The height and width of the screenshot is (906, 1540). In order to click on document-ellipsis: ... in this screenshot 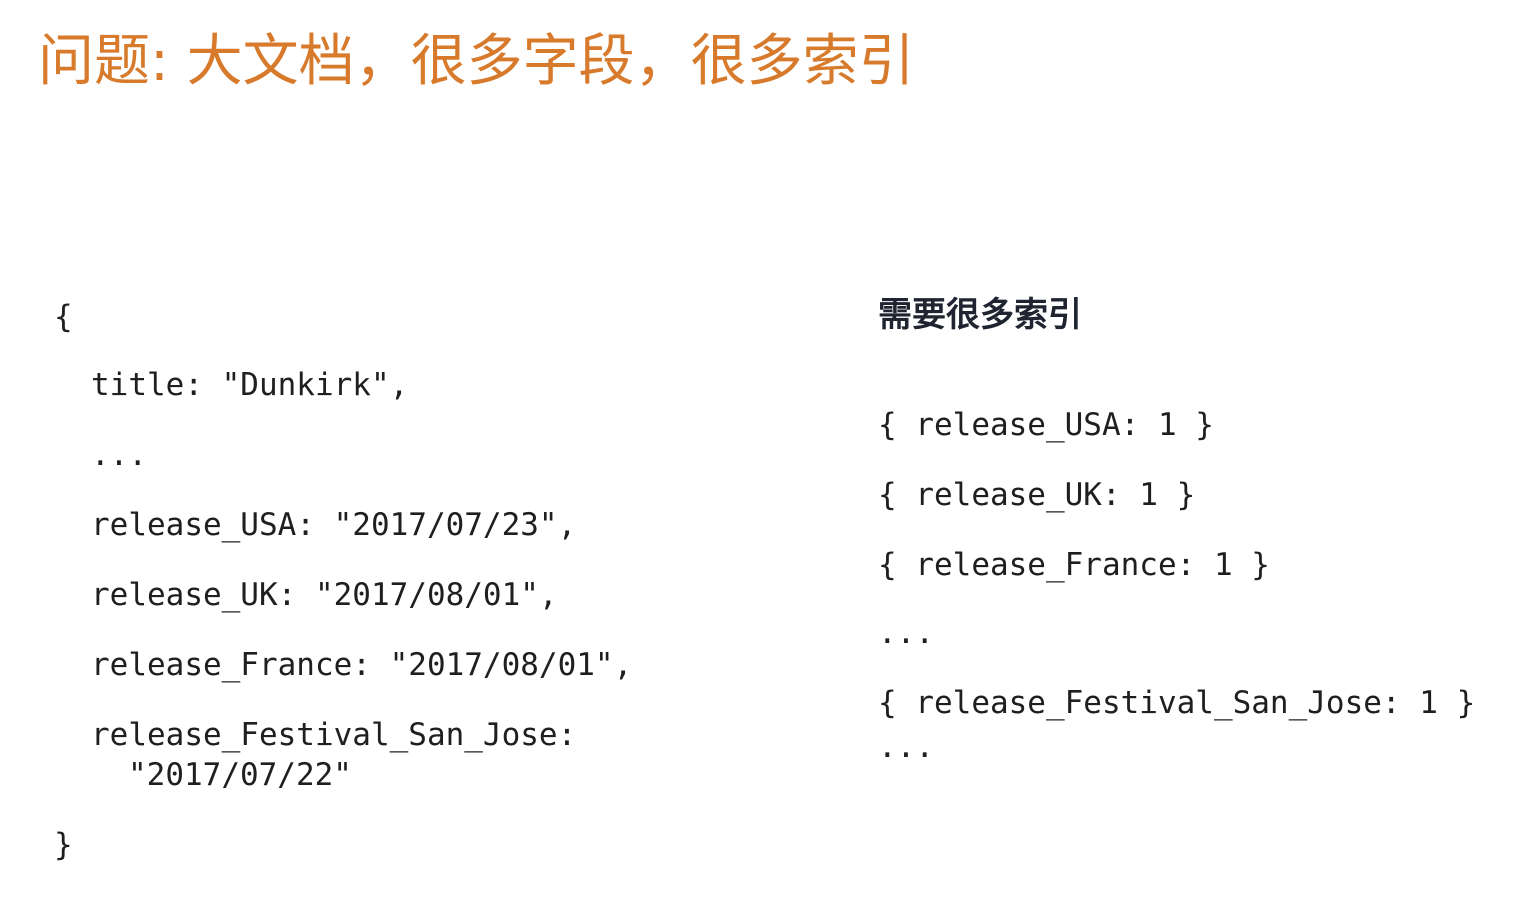, I will do `click(119, 455)`.